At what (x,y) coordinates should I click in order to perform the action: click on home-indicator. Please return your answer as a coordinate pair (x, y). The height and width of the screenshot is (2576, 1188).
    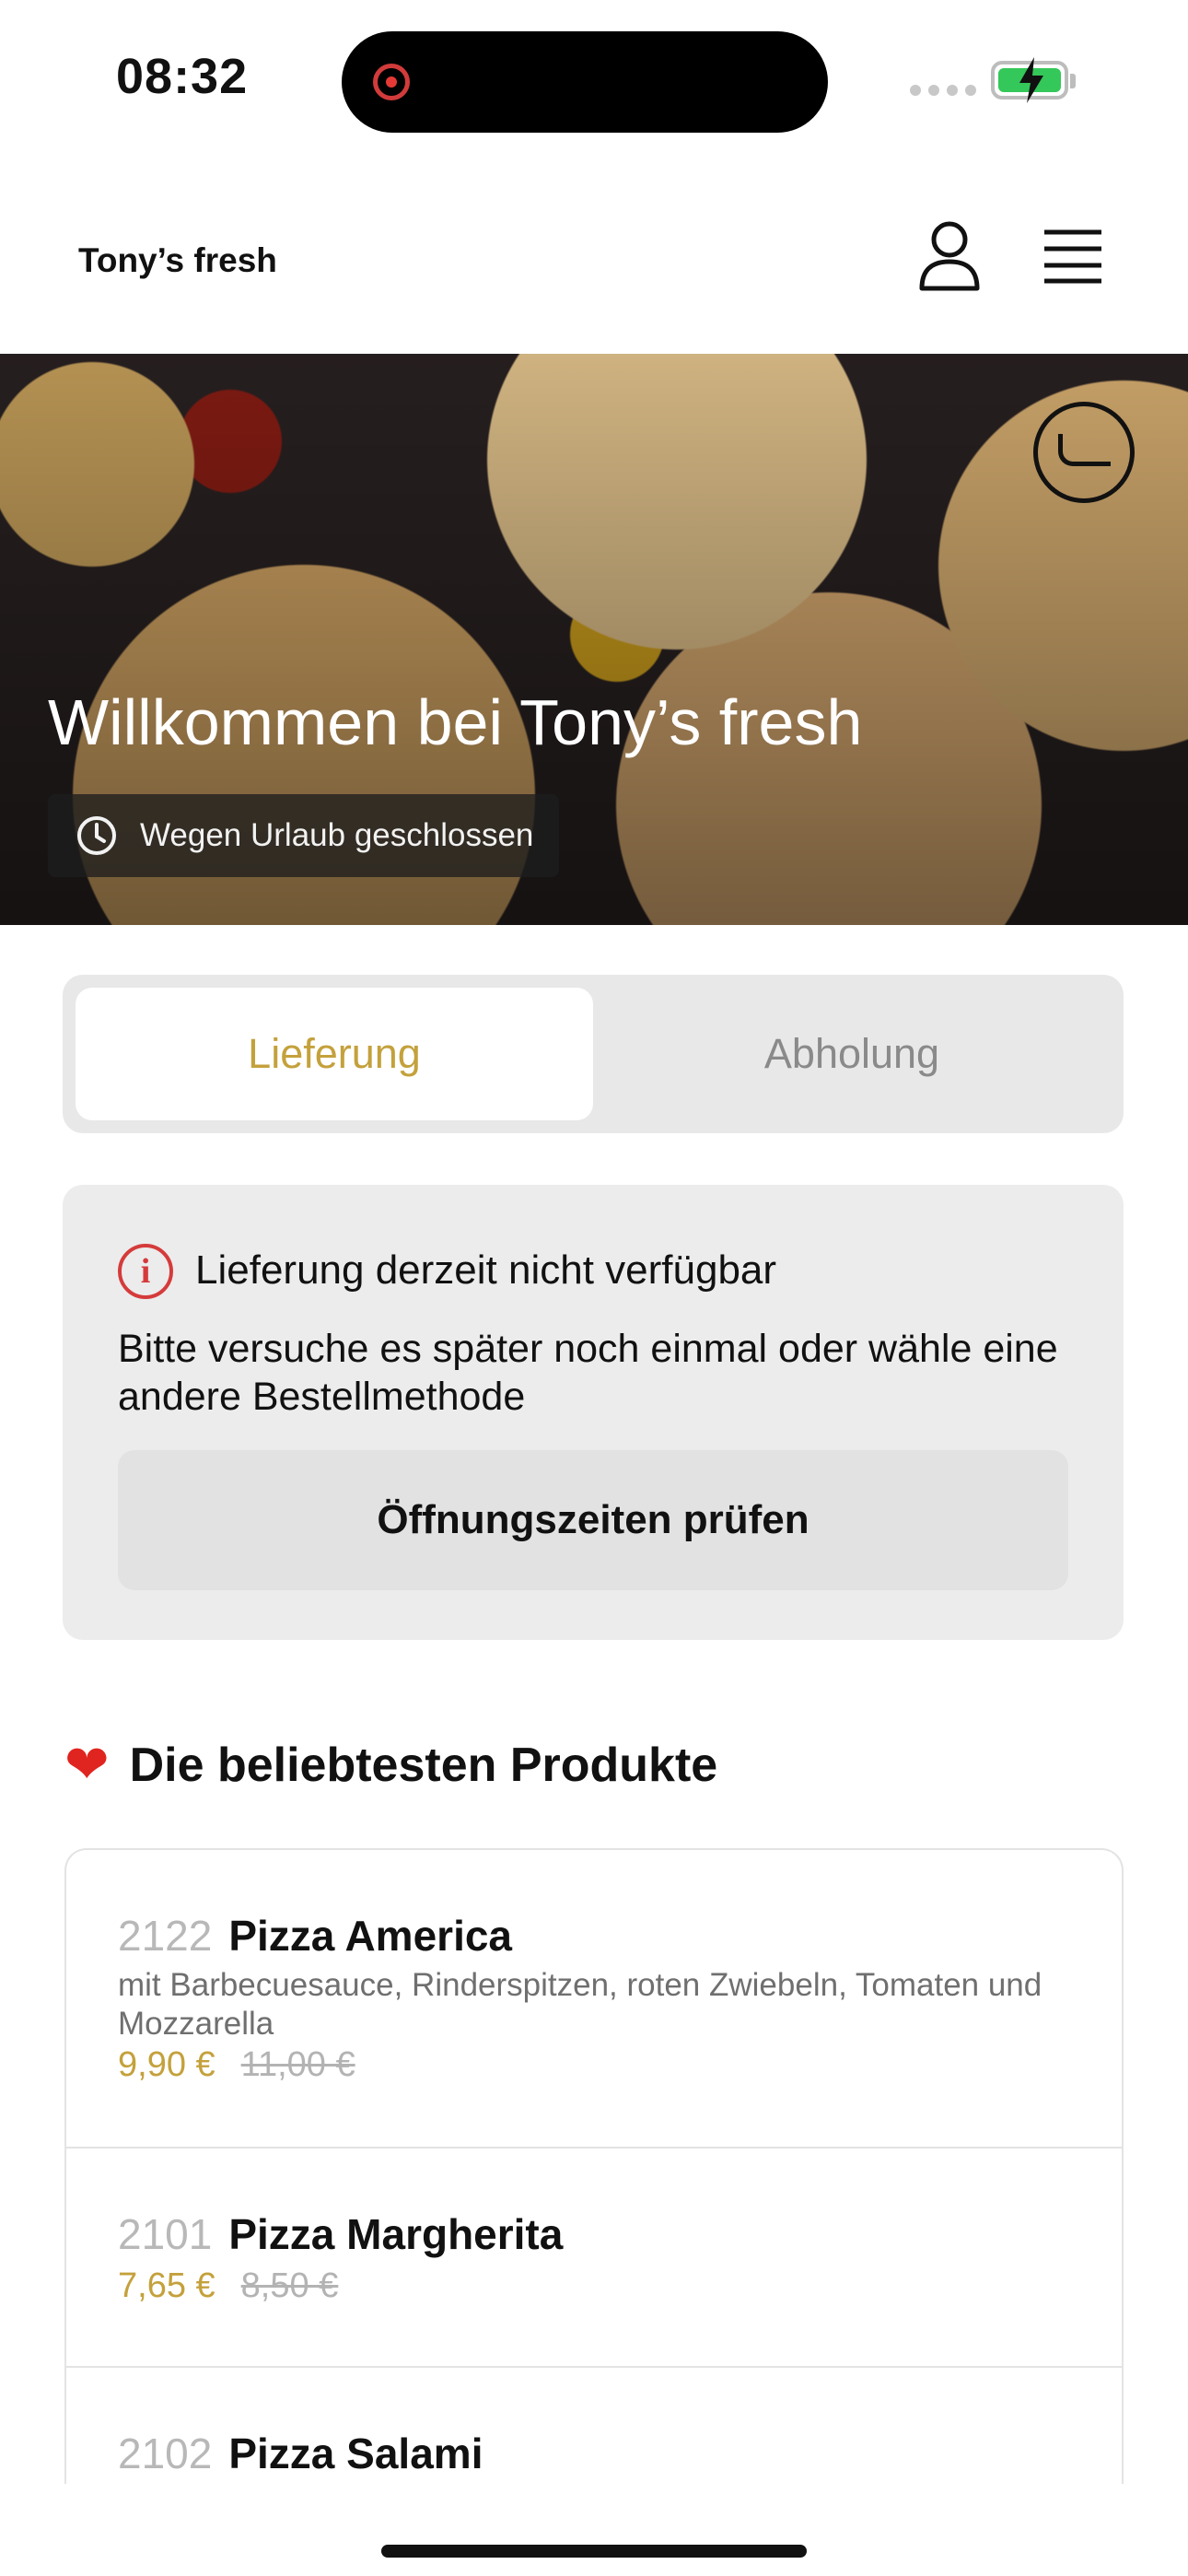
    Looking at the image, I should click on (594, 2551).